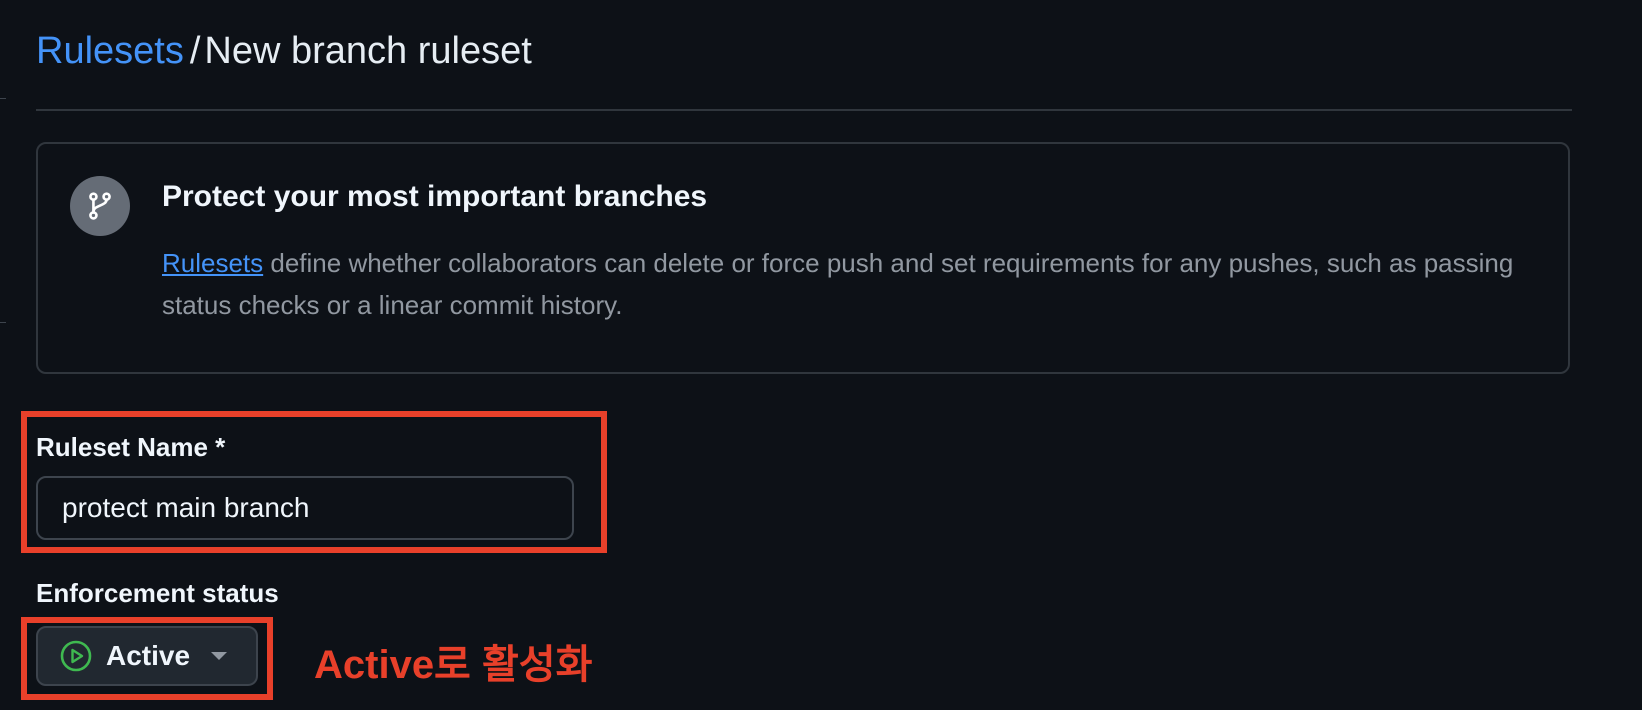  Describe the element at coordinates (76, 656) in the screenshot. I see `play-circle-icon` at that location.